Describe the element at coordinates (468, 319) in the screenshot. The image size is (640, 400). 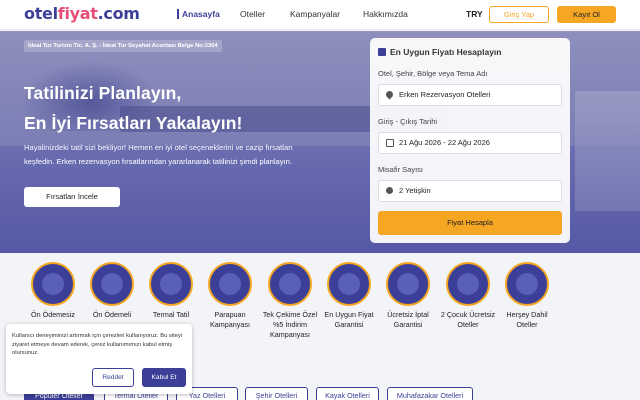
I see `feature-label: 2 Çocuk Ücretsiz Oteller` at that location.